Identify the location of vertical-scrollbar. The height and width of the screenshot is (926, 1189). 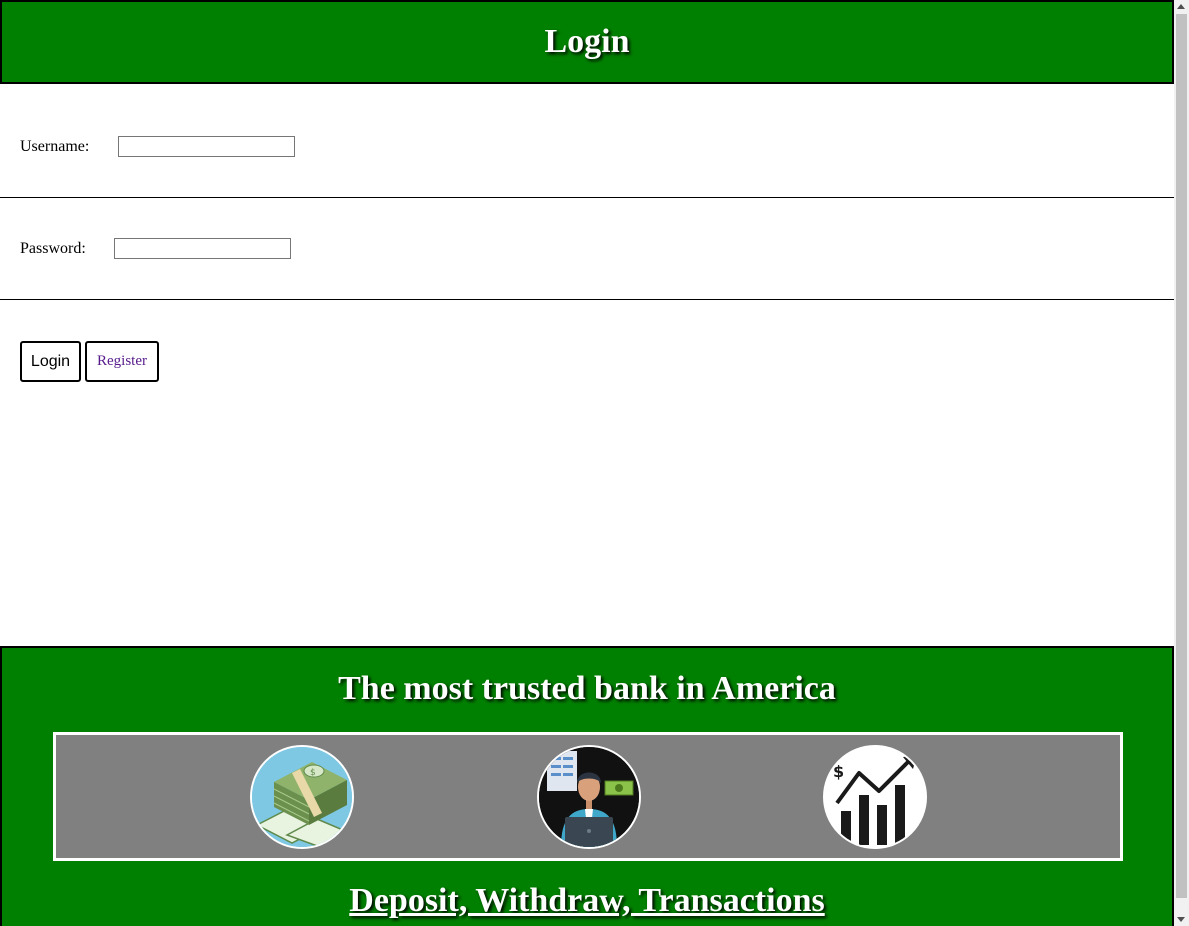
(1181, 463).